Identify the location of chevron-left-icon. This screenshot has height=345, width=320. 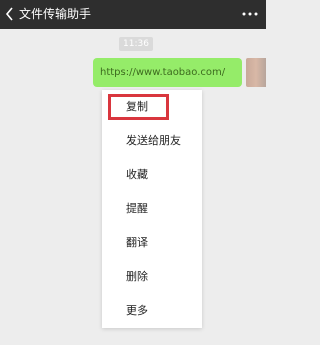
(10, 14).